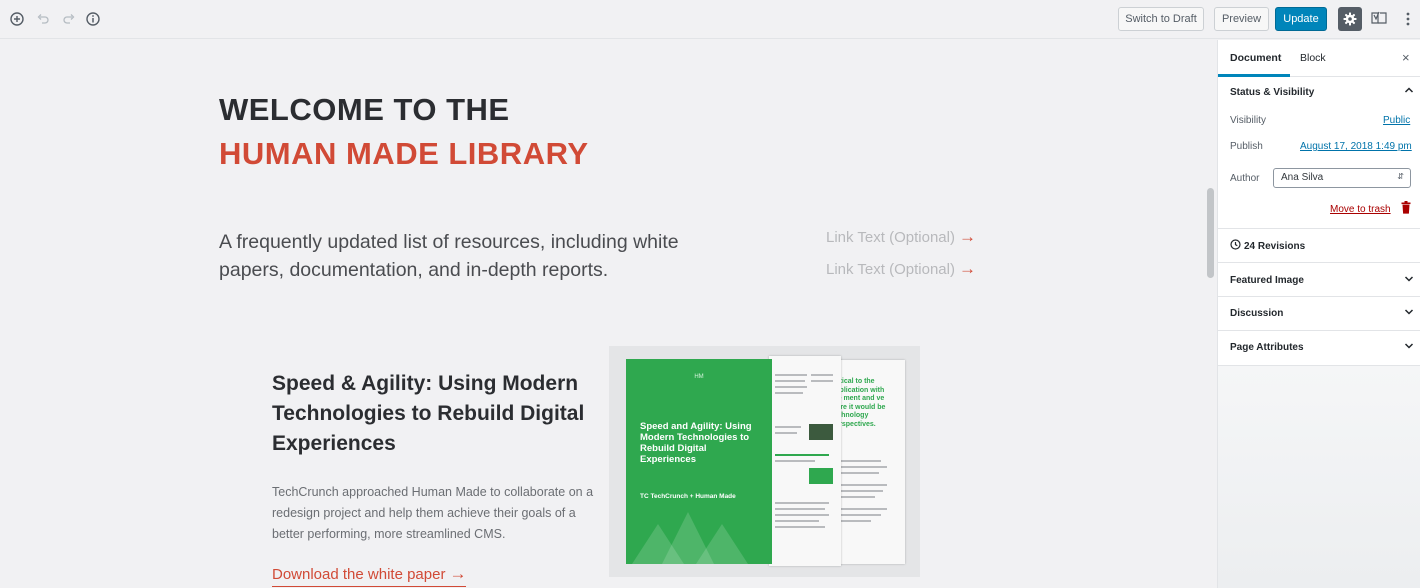  Describe the element at coordinates (1161, 19) in the screenshot. I see `switch-to-draft-button: Switch to Draft` at that location.